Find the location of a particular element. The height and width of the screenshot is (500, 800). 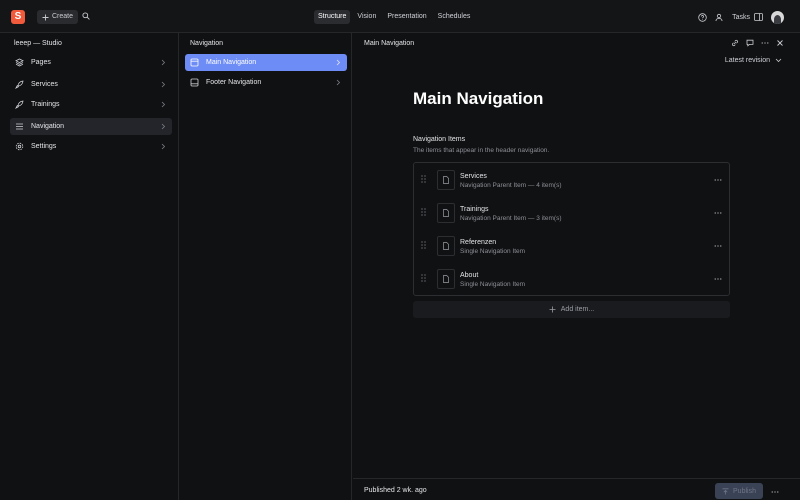

comment-icon is located at coordinates (750, 43).